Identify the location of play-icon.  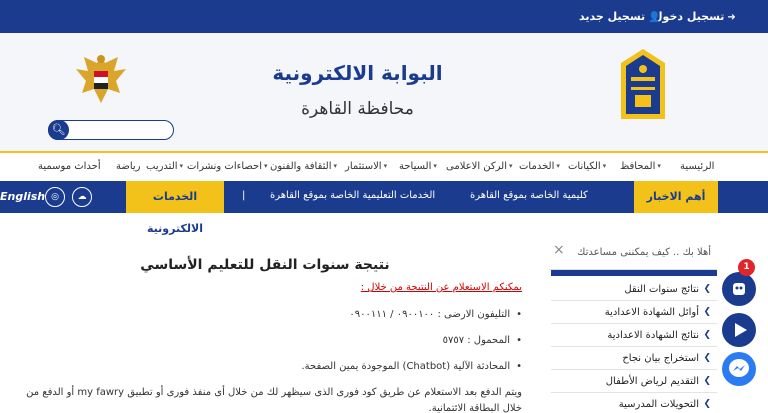
(741, 330).